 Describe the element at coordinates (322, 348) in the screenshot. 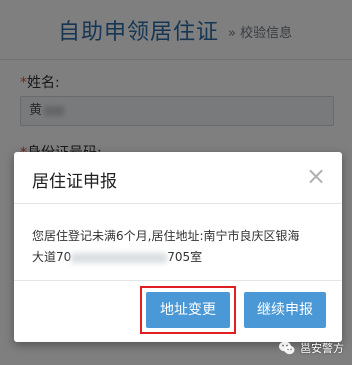

I see `watermark-text: 邕安警方` at that location.